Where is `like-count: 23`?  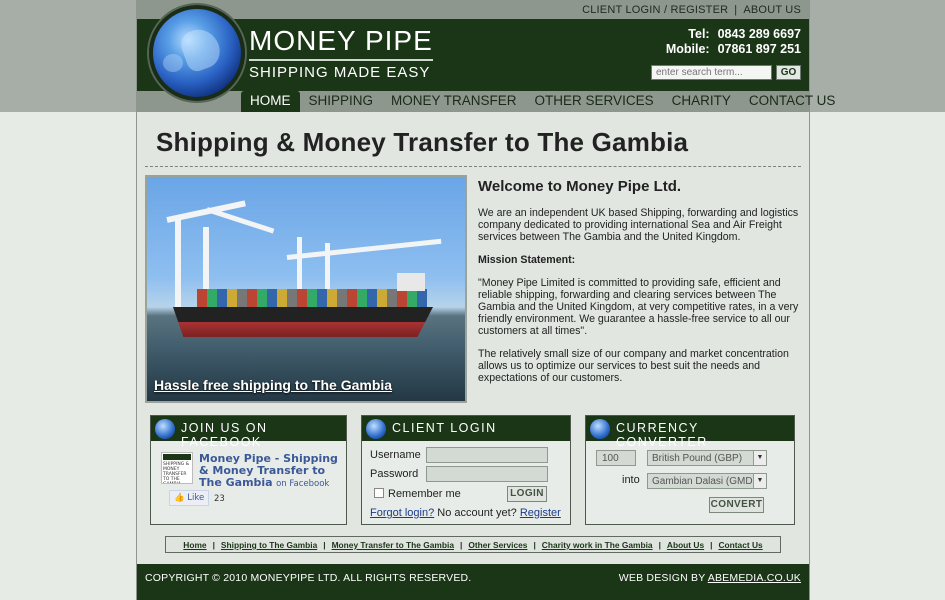 like-count: 23 is located at coordinates (219, 499).